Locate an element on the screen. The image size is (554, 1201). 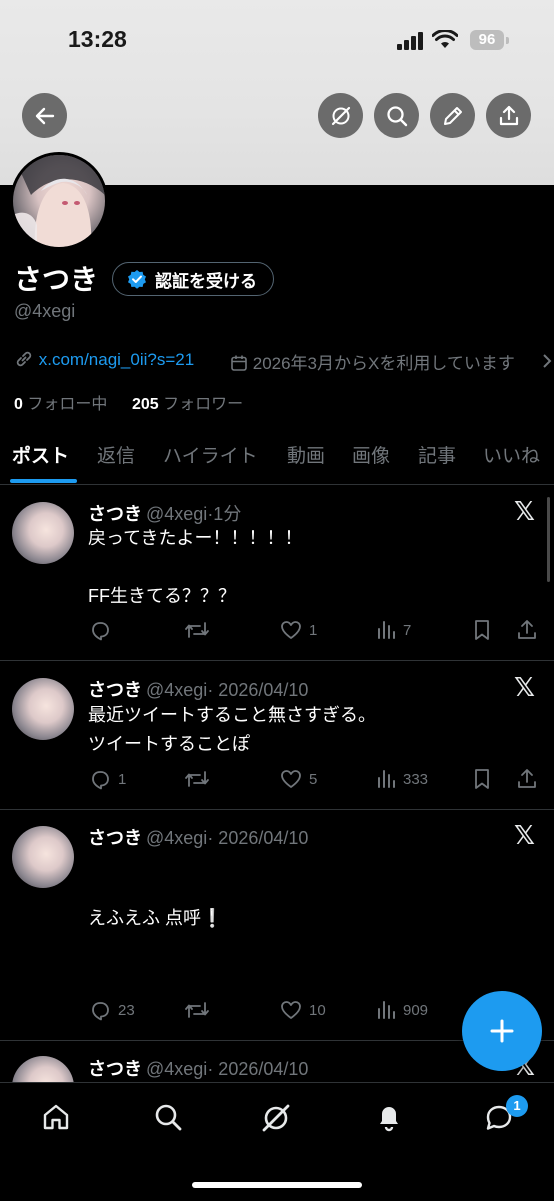
home-icon is located at coordinates (56, 1117).